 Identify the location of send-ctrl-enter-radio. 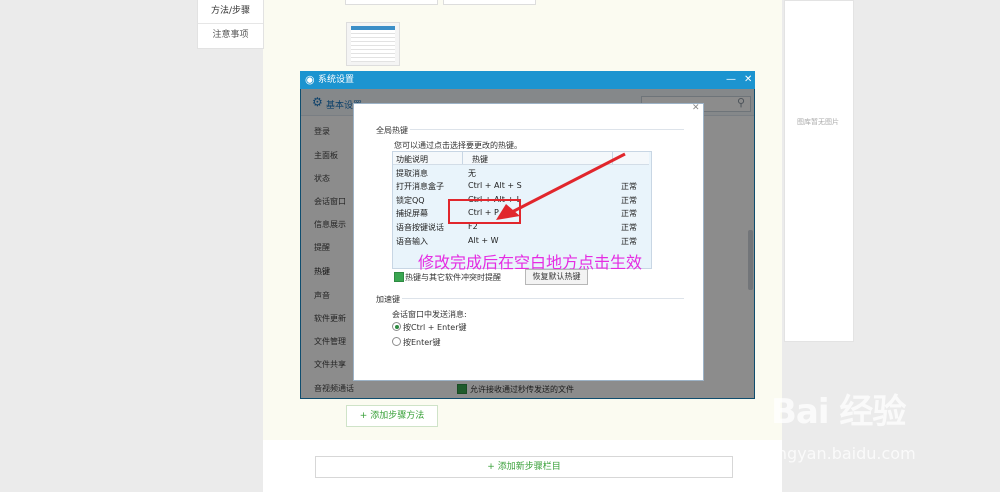
(396, 326).